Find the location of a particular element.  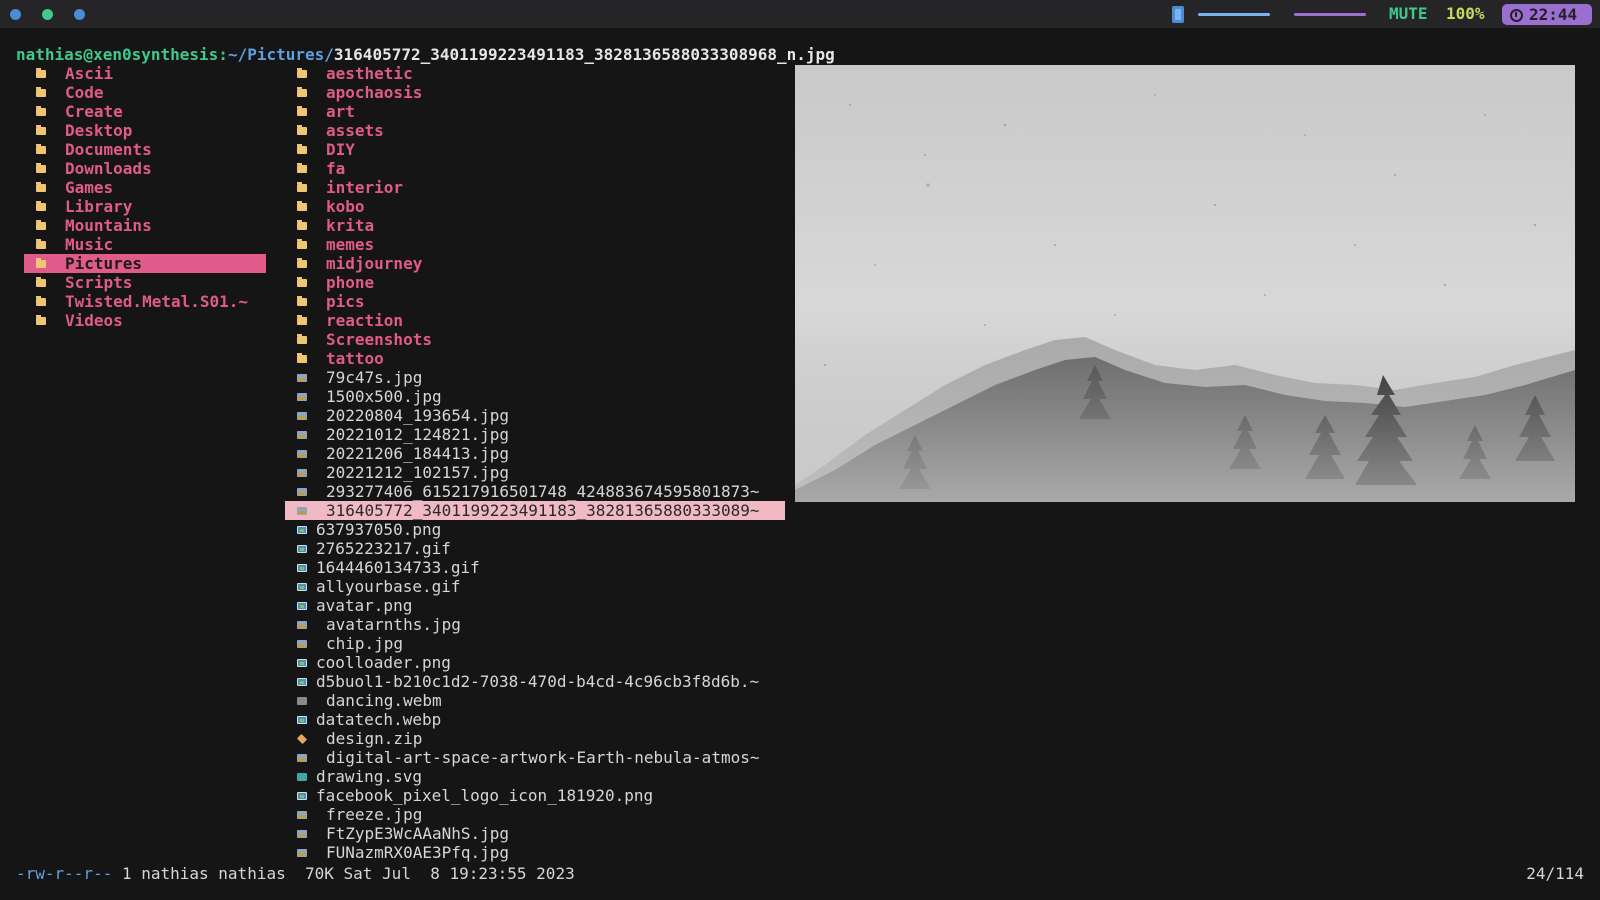

directory-item: DIY is located at coordinates (535, 149).